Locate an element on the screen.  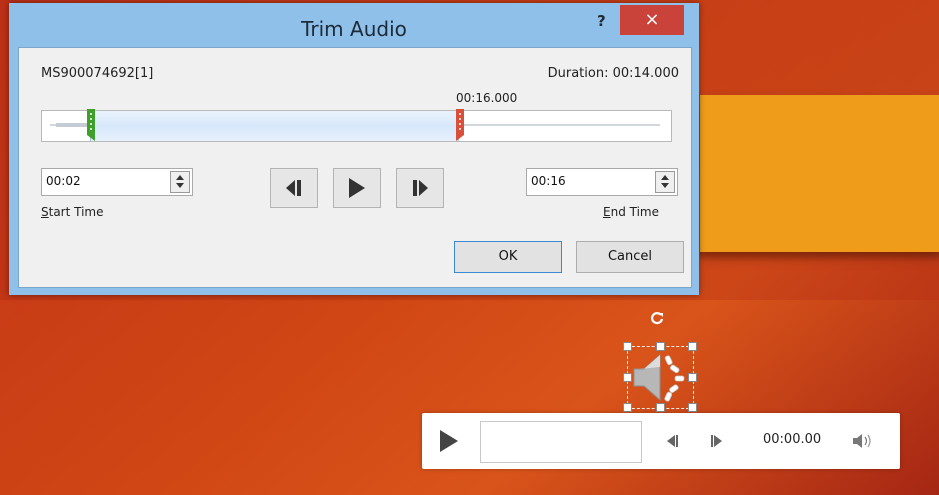
start-time-input: 00:02 is located at coordinates (63, 181).